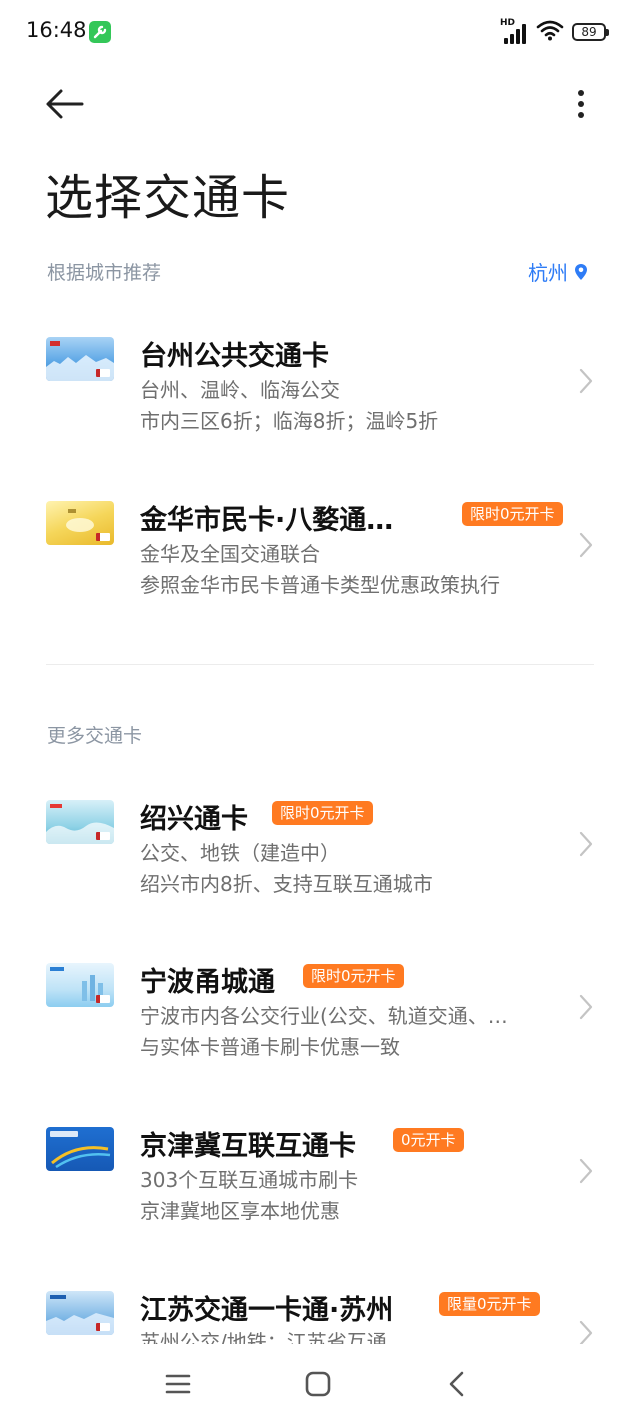 The height and width of the screenshot is (1422, 640). Describe the element at coordinates (207, 982) in the screenshot. I see `card-name: 宁波甬城通` at that location.